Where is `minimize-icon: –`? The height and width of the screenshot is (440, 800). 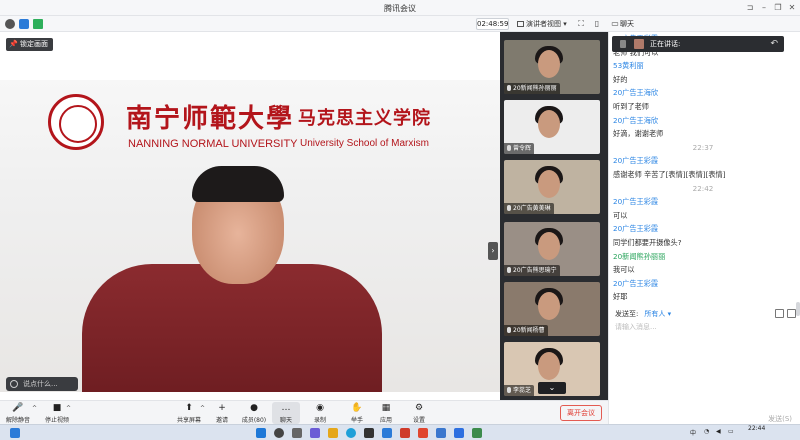 minimize-icon: – is located at coordinates (764, 8).